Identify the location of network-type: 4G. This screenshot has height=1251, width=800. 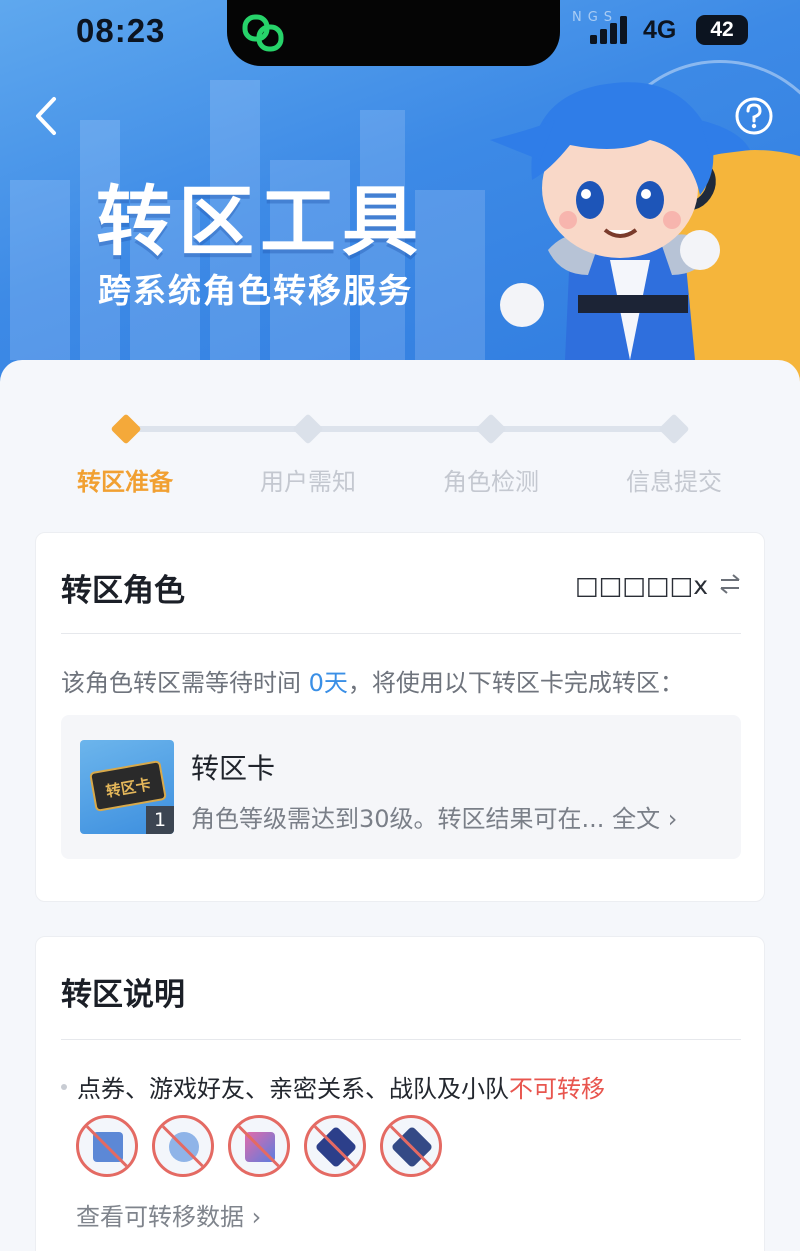
(660, 30).